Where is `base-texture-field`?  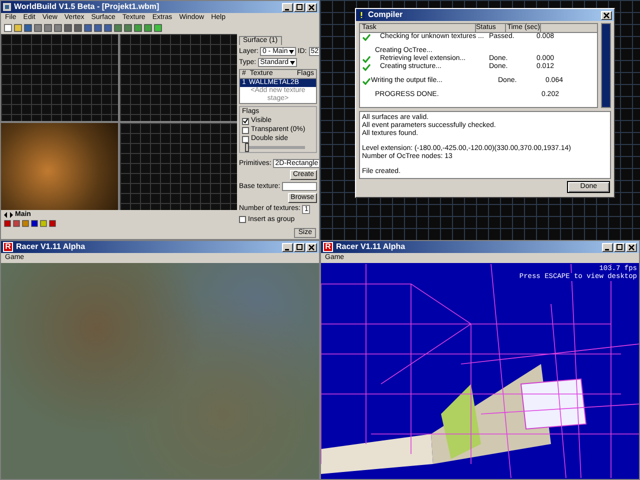
base-texture-field is located at coordinates (299, 187).